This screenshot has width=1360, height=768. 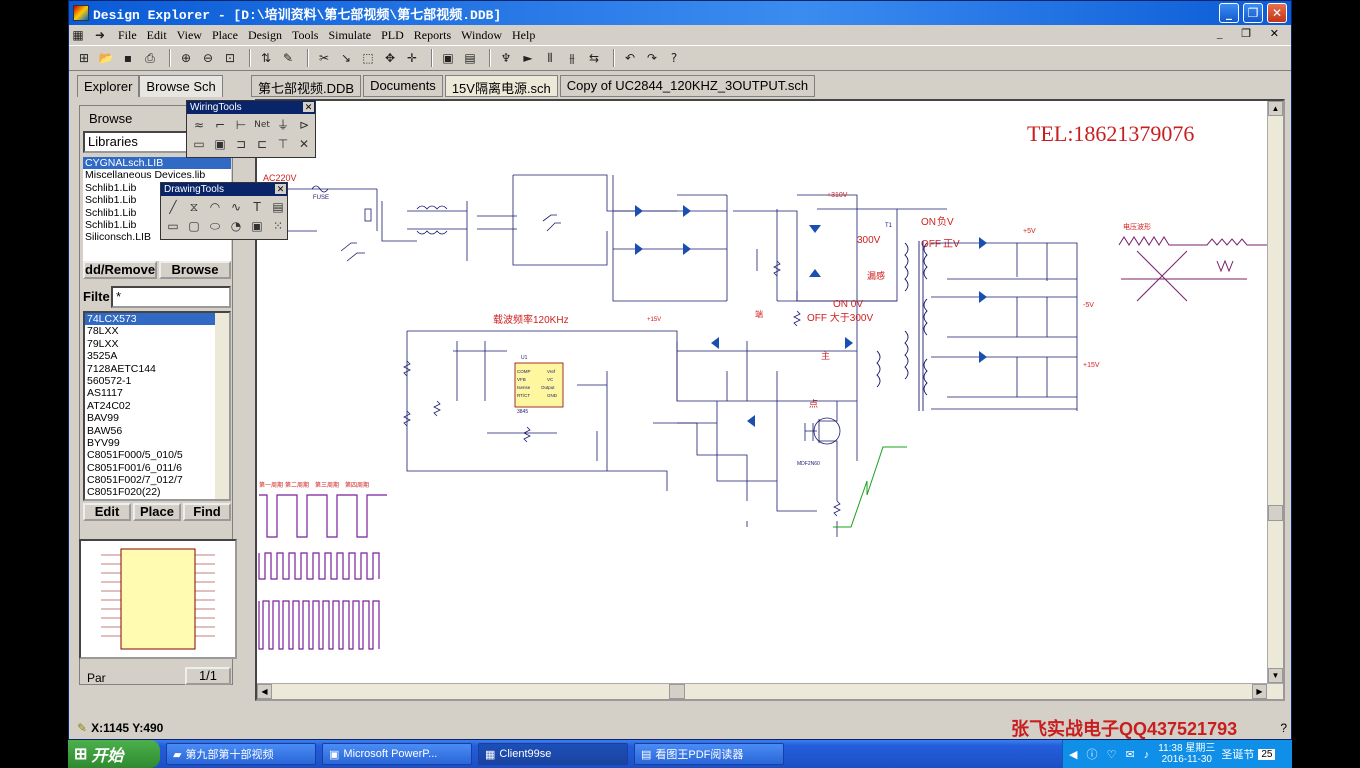 I want to click on rectangle-tool-icon: ▭, so click(x=173, y=226).